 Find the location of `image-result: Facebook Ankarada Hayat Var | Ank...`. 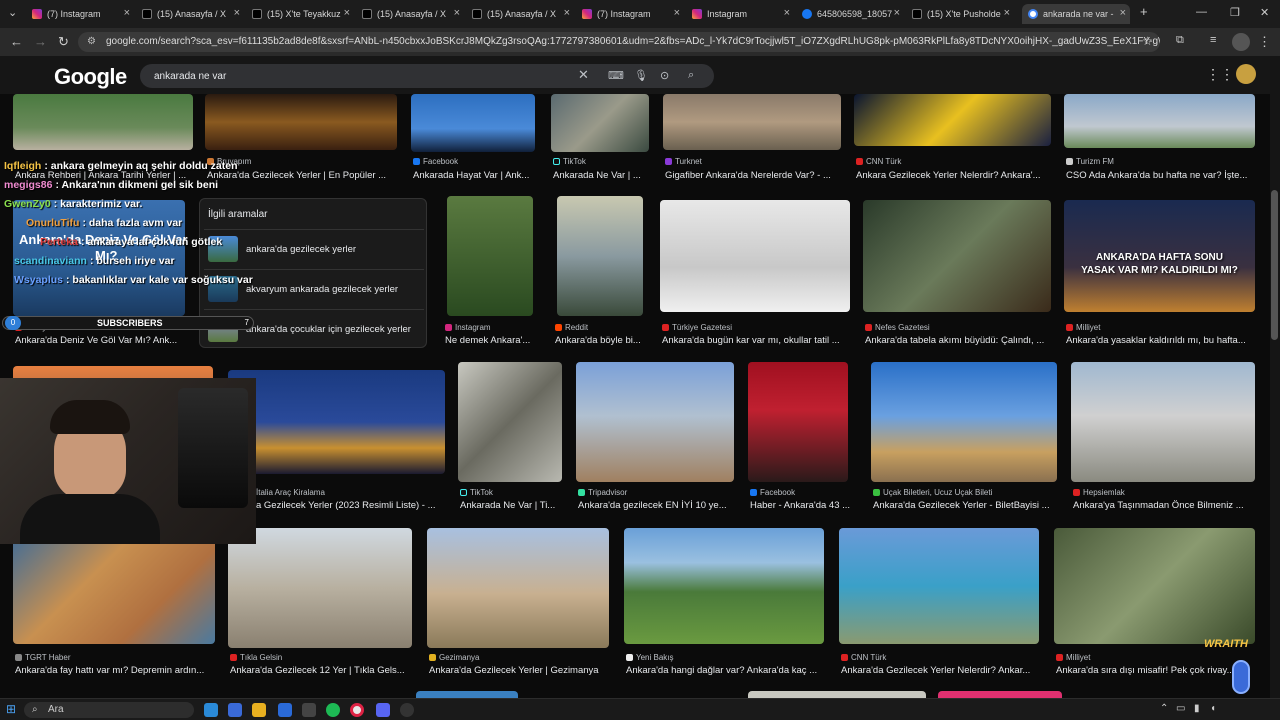

image-result: Facebook Ankarada Hayat Var | Ank... is located at coordinates (473, 139).